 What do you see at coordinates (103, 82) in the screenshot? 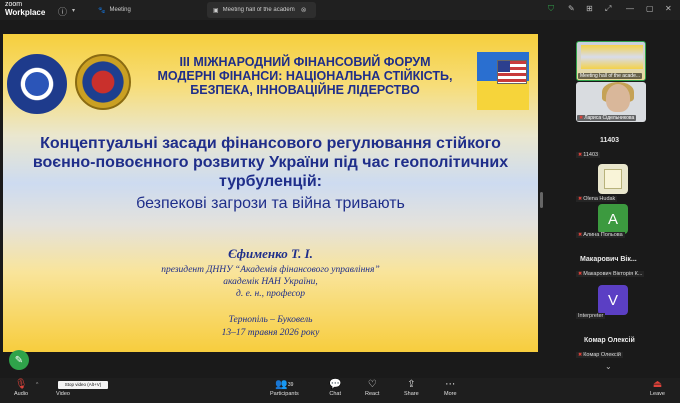
I see `academy-emblem-logo` at bounding box center [103, 82].